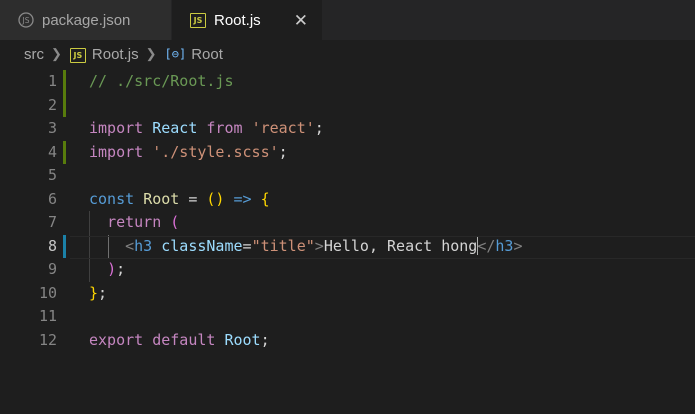  Describe the element at coordinates (175, 54) in the screenshot. I see `symbol-variable-icon: [⊖]` at that location.